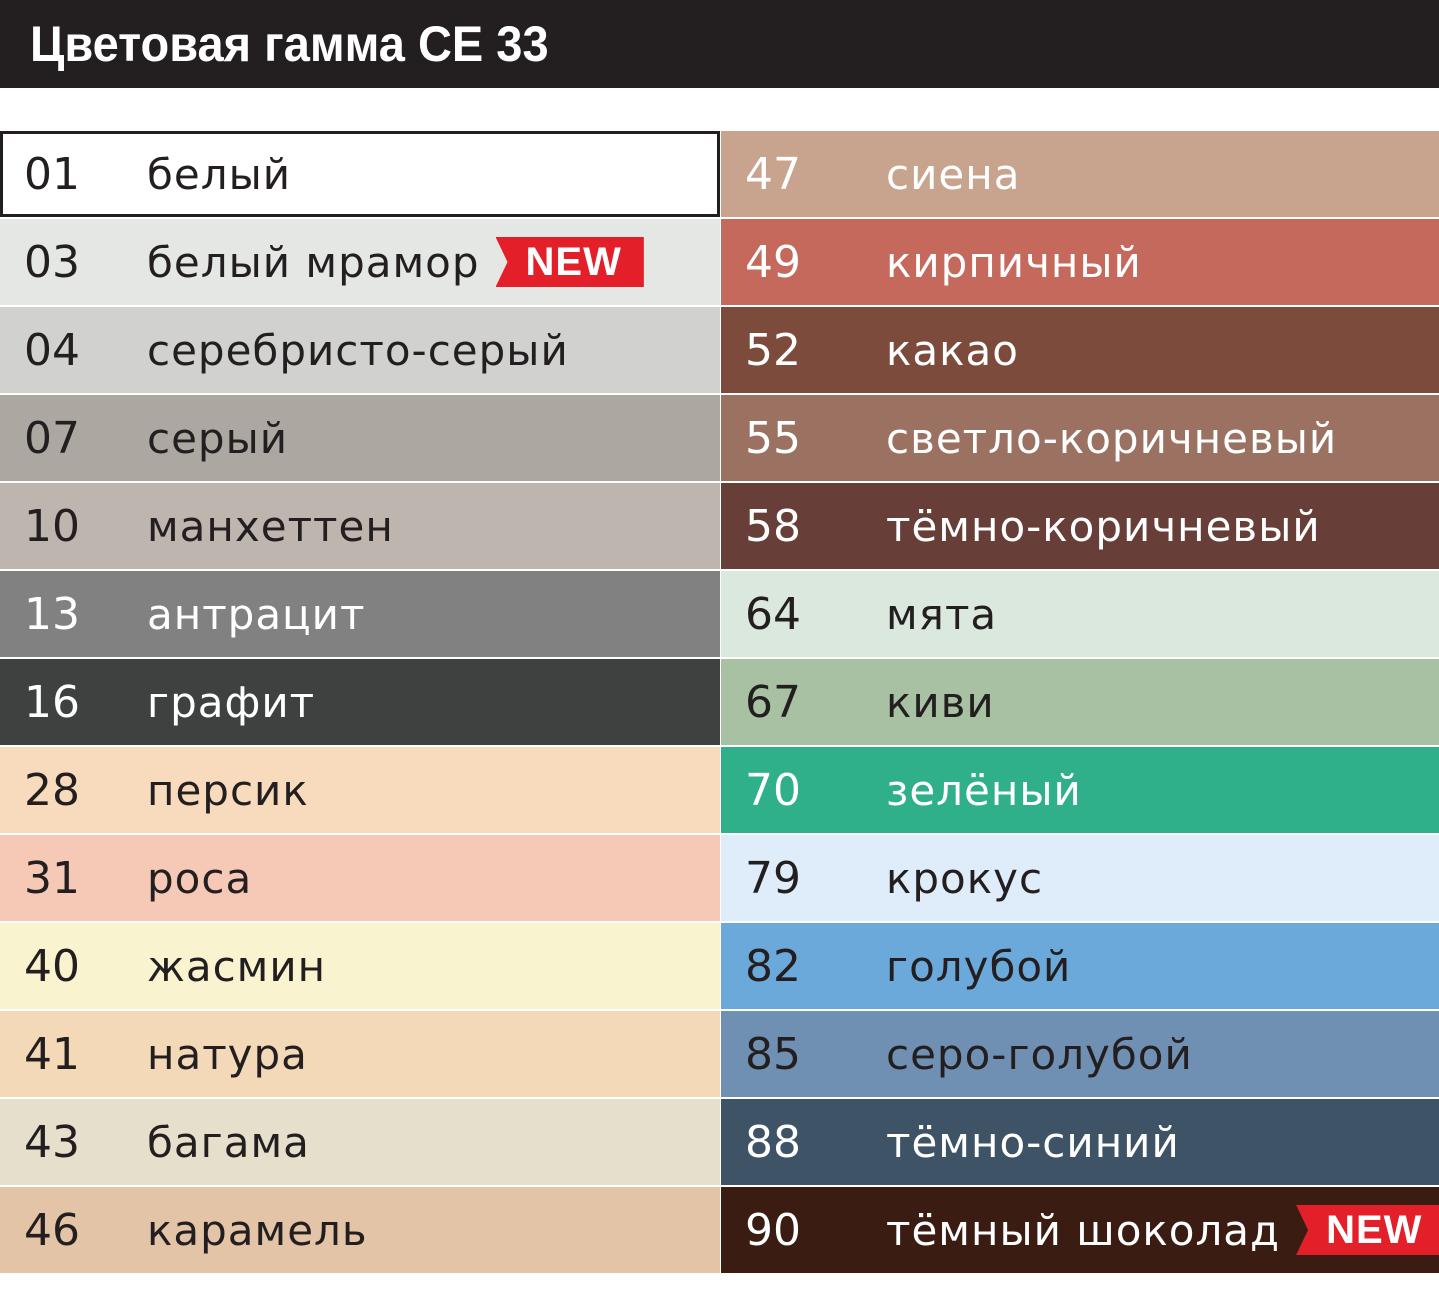  Describe the element at coordinates (289, 44) in the screenshot. I see `page-title: Цветовая гамма CE 33` at that location.